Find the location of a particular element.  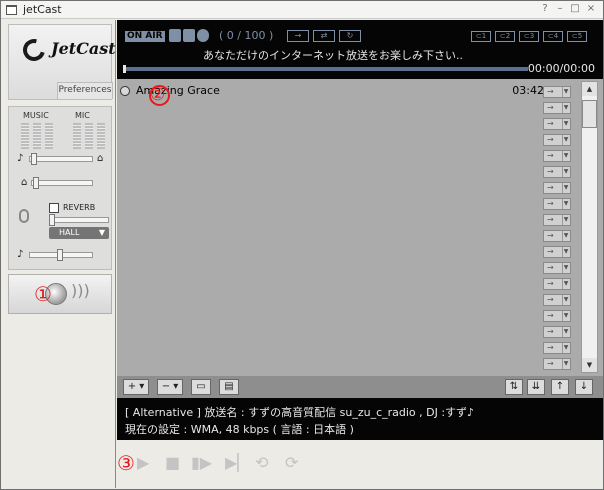

current-settings-line: 現在の設定 : WMA, 48 kbps ( 言語 : 日本語 ) is located at coordinates (239, 429).